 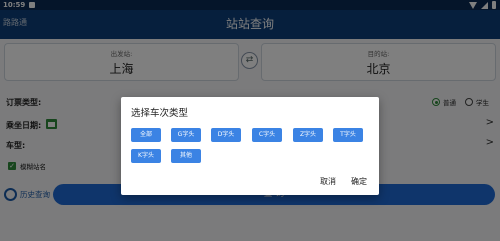 I want to click on confirm-button: 确定, so click(x=359, y=181).